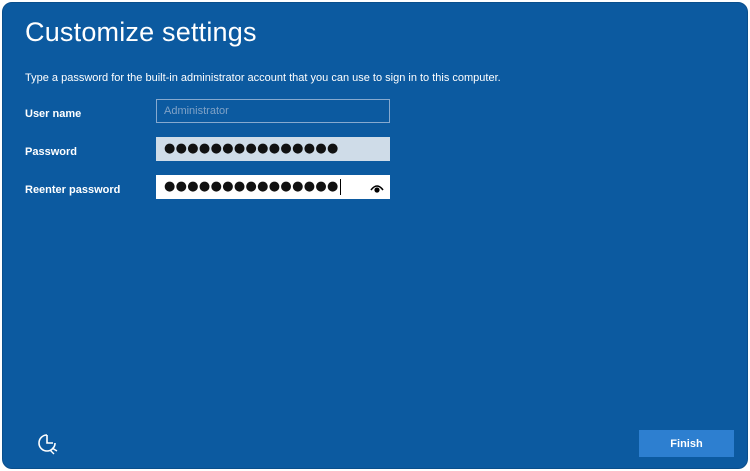 The image size is (750, 471). Describe the element at coordinates (251, 148) in the screenshot. I see `password-value: ●●●●●●●●●●●●●●●` at that location.